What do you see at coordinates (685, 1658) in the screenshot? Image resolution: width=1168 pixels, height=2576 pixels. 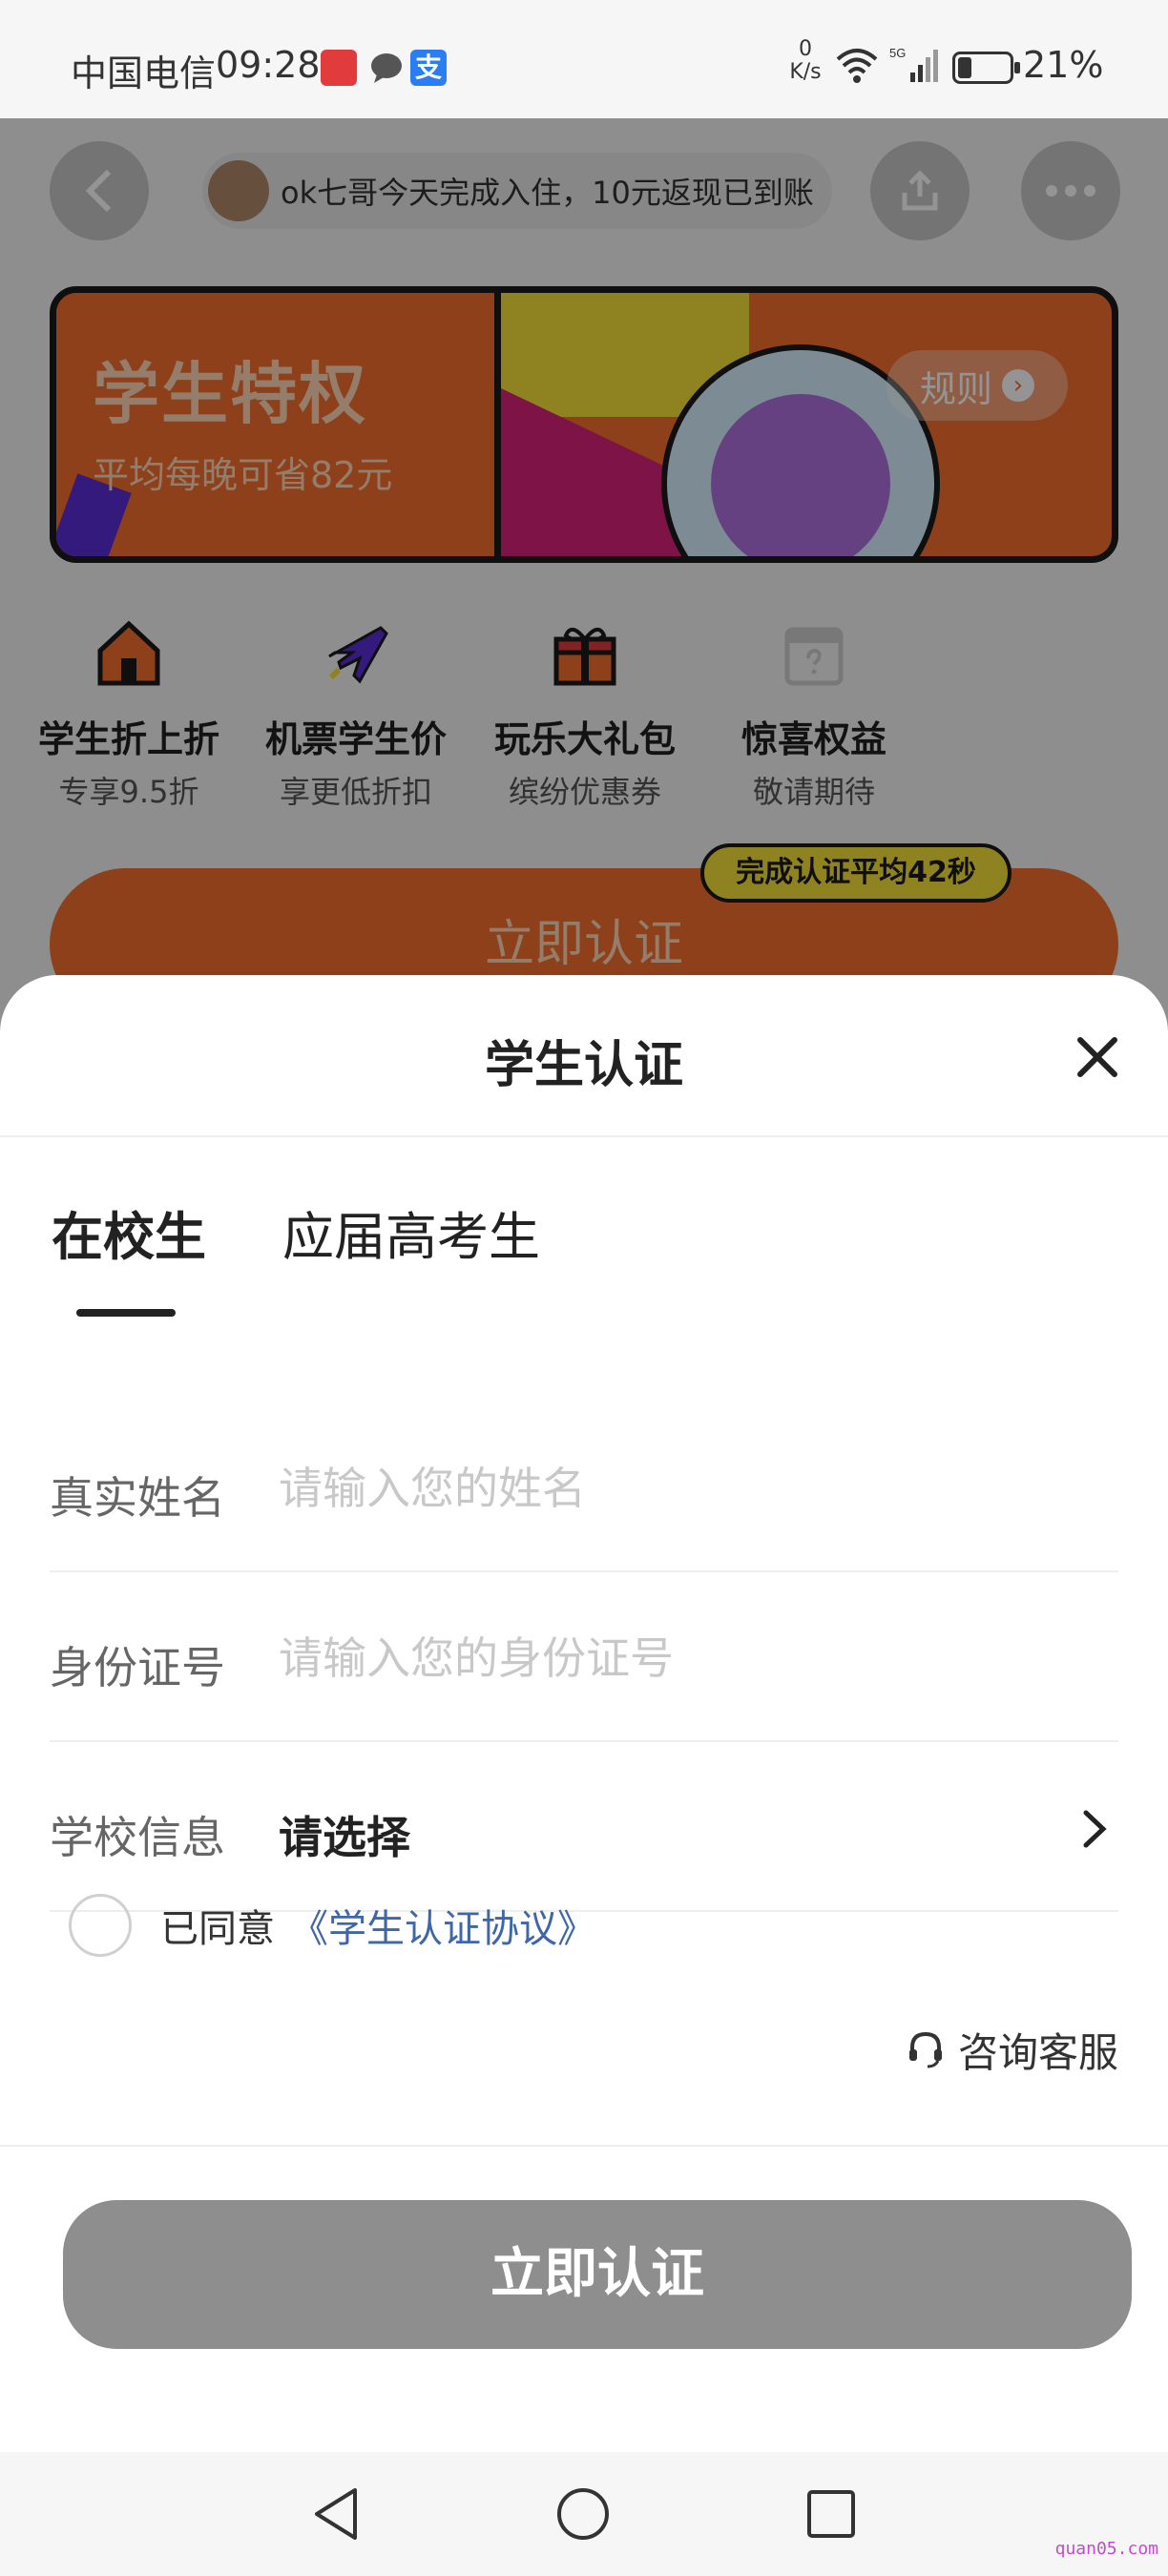 I see `id-number-input` at bounding box center [685, 1658].